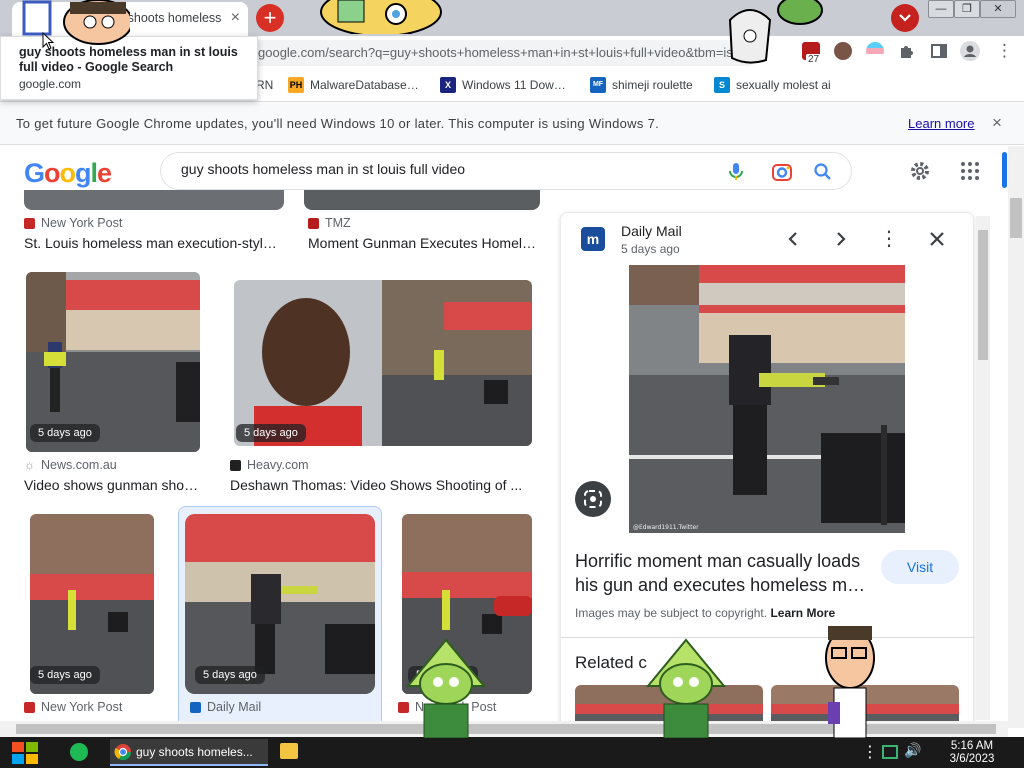 The image size is (1024, 768). I want to click on maximize-button: ❐, so click(967, 9).